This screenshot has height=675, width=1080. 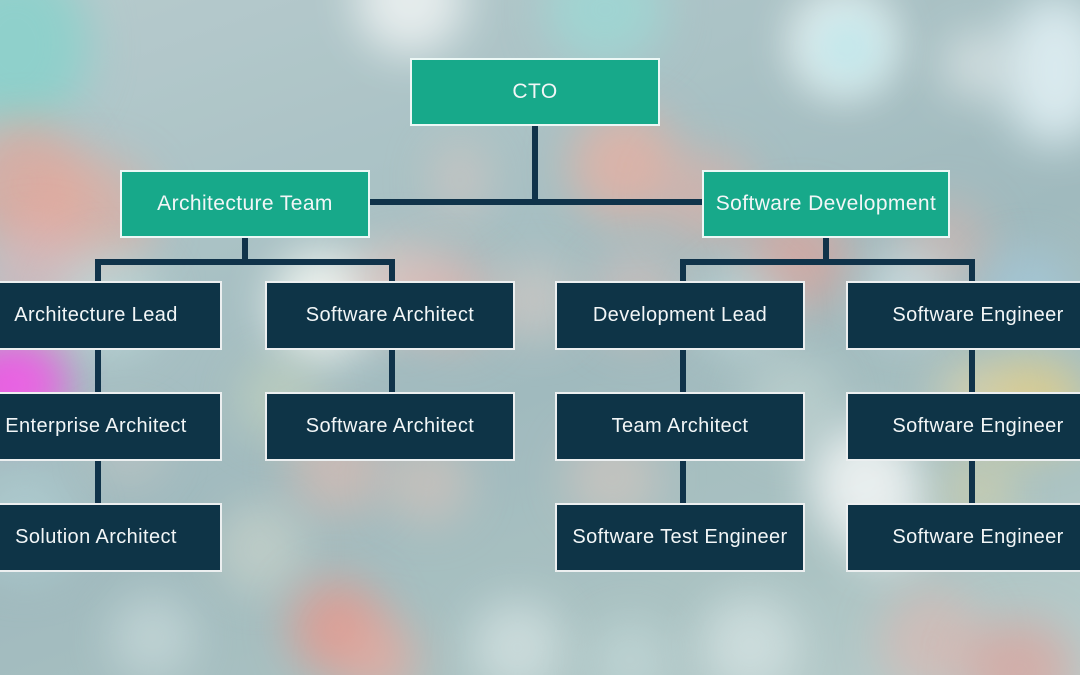 What do you see at coordinates (680, 537) in the screenshot?
I see `node-software-test-engineer: Software Test Engineer` at bounding box center [680, 537].